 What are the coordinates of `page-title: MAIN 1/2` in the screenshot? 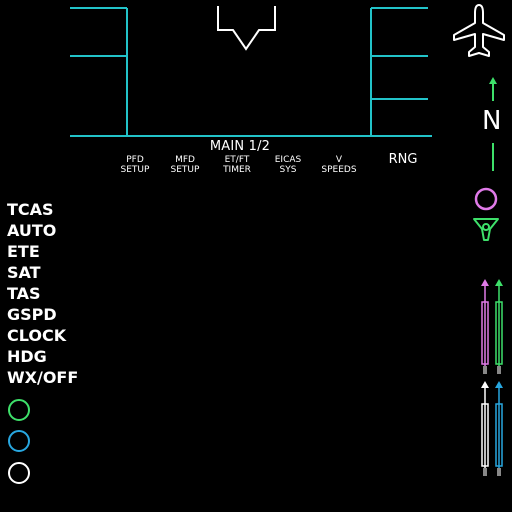 It's located at (240, 146).